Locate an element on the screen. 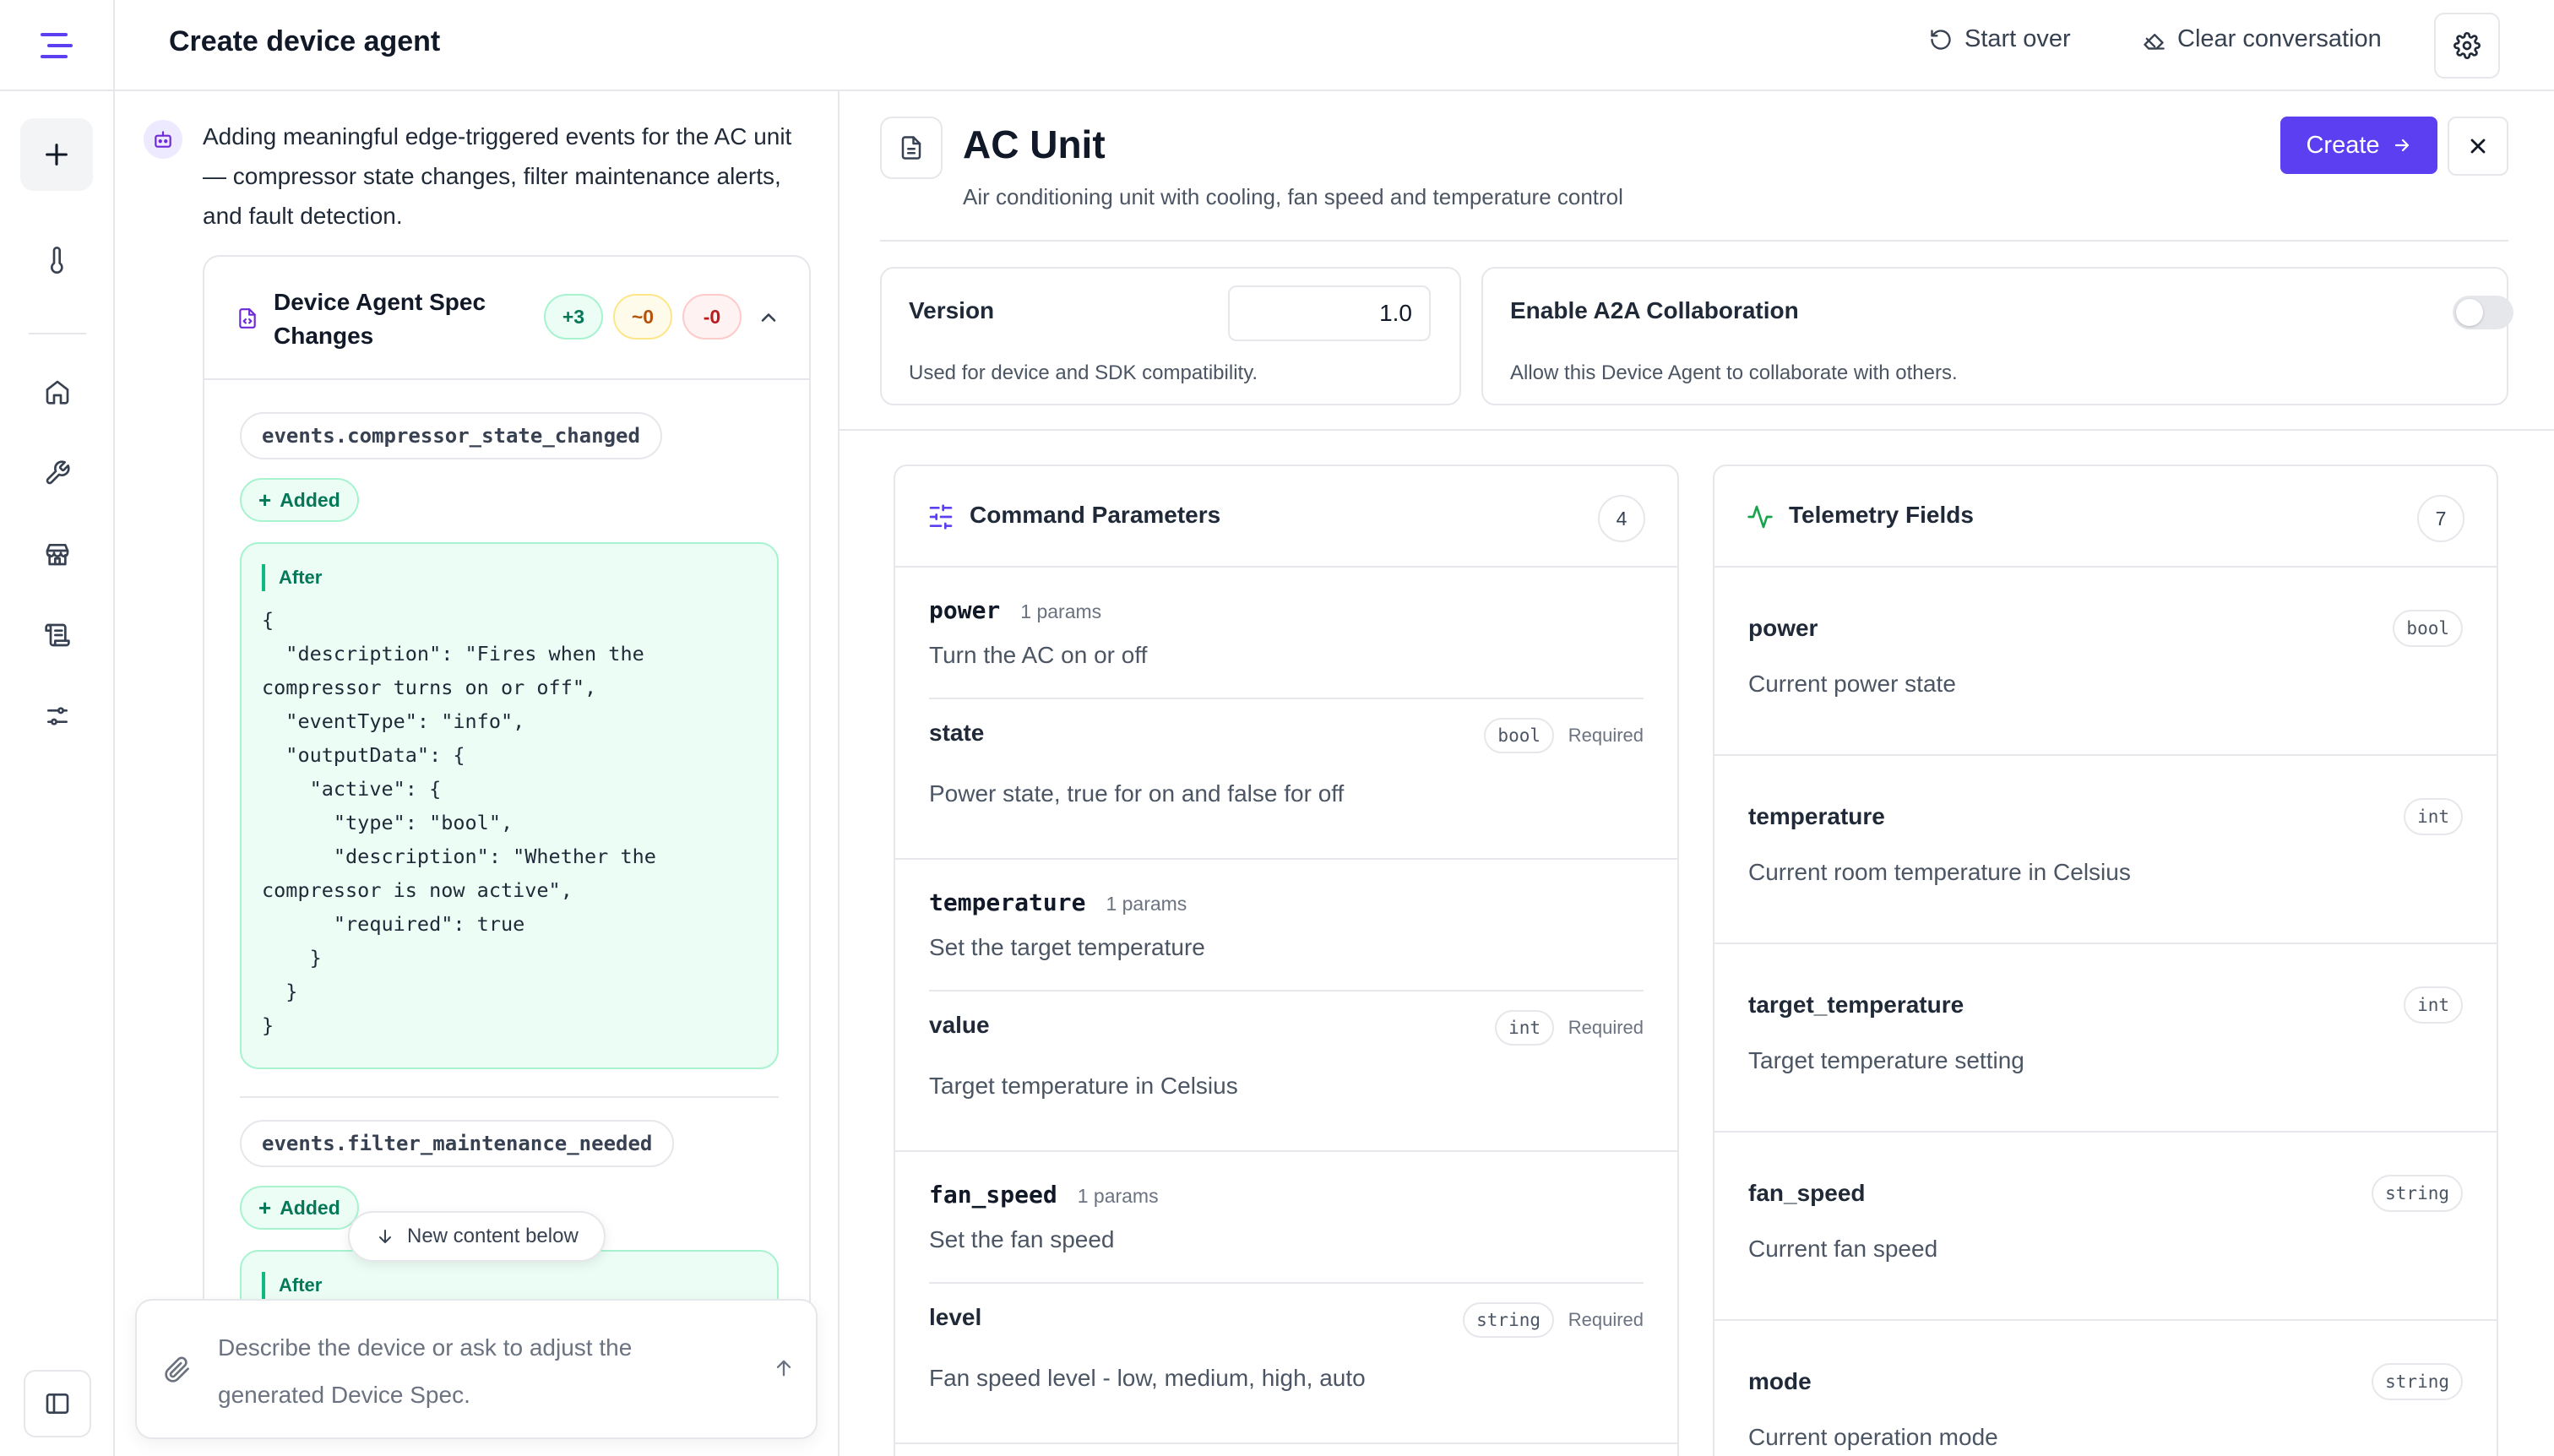 The image size is (2554, 1456). change-key: events.compressor_state_changed is located at coordinates (451, 436).